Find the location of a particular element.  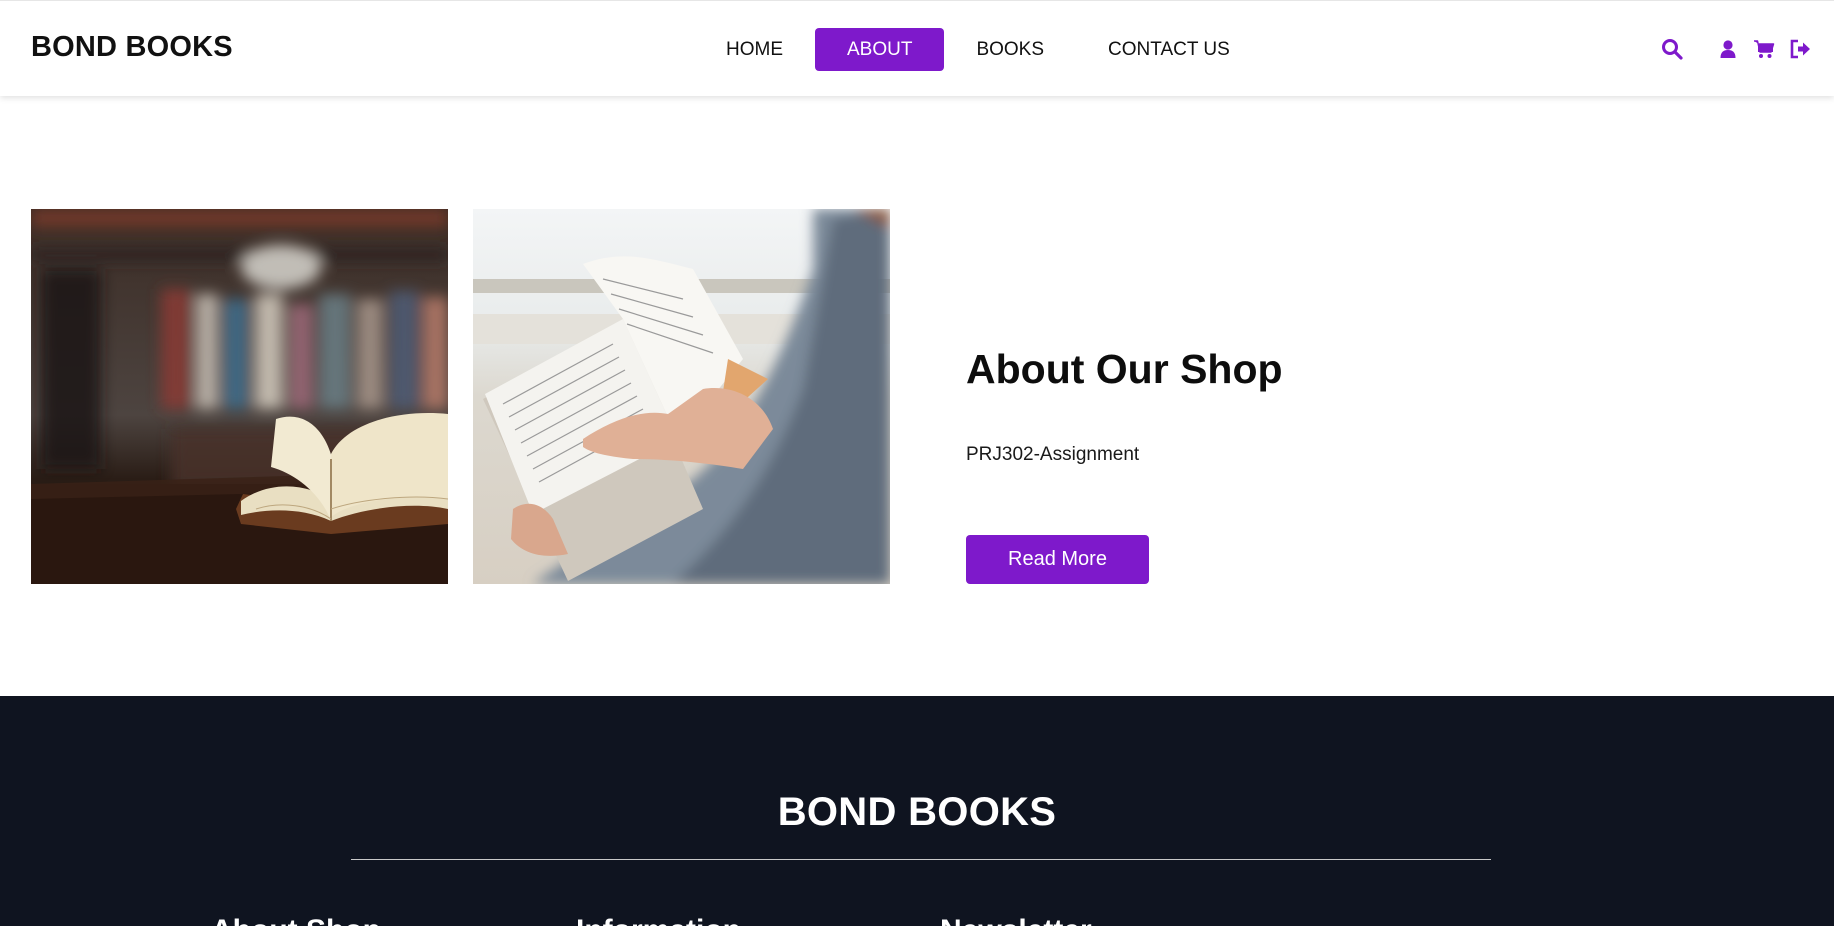

about-title: About Our Shop is located at coordinates (1124, 369).